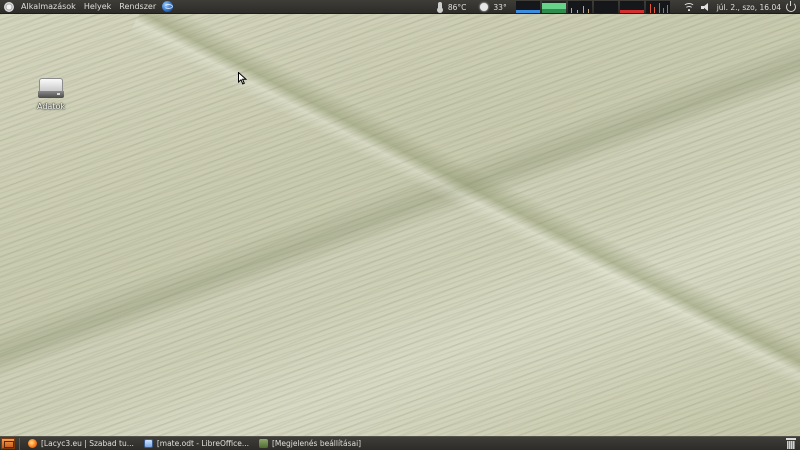 The height and width of the screenshot is (451, 800). I want to click on trash-icon, so click(791, 443).